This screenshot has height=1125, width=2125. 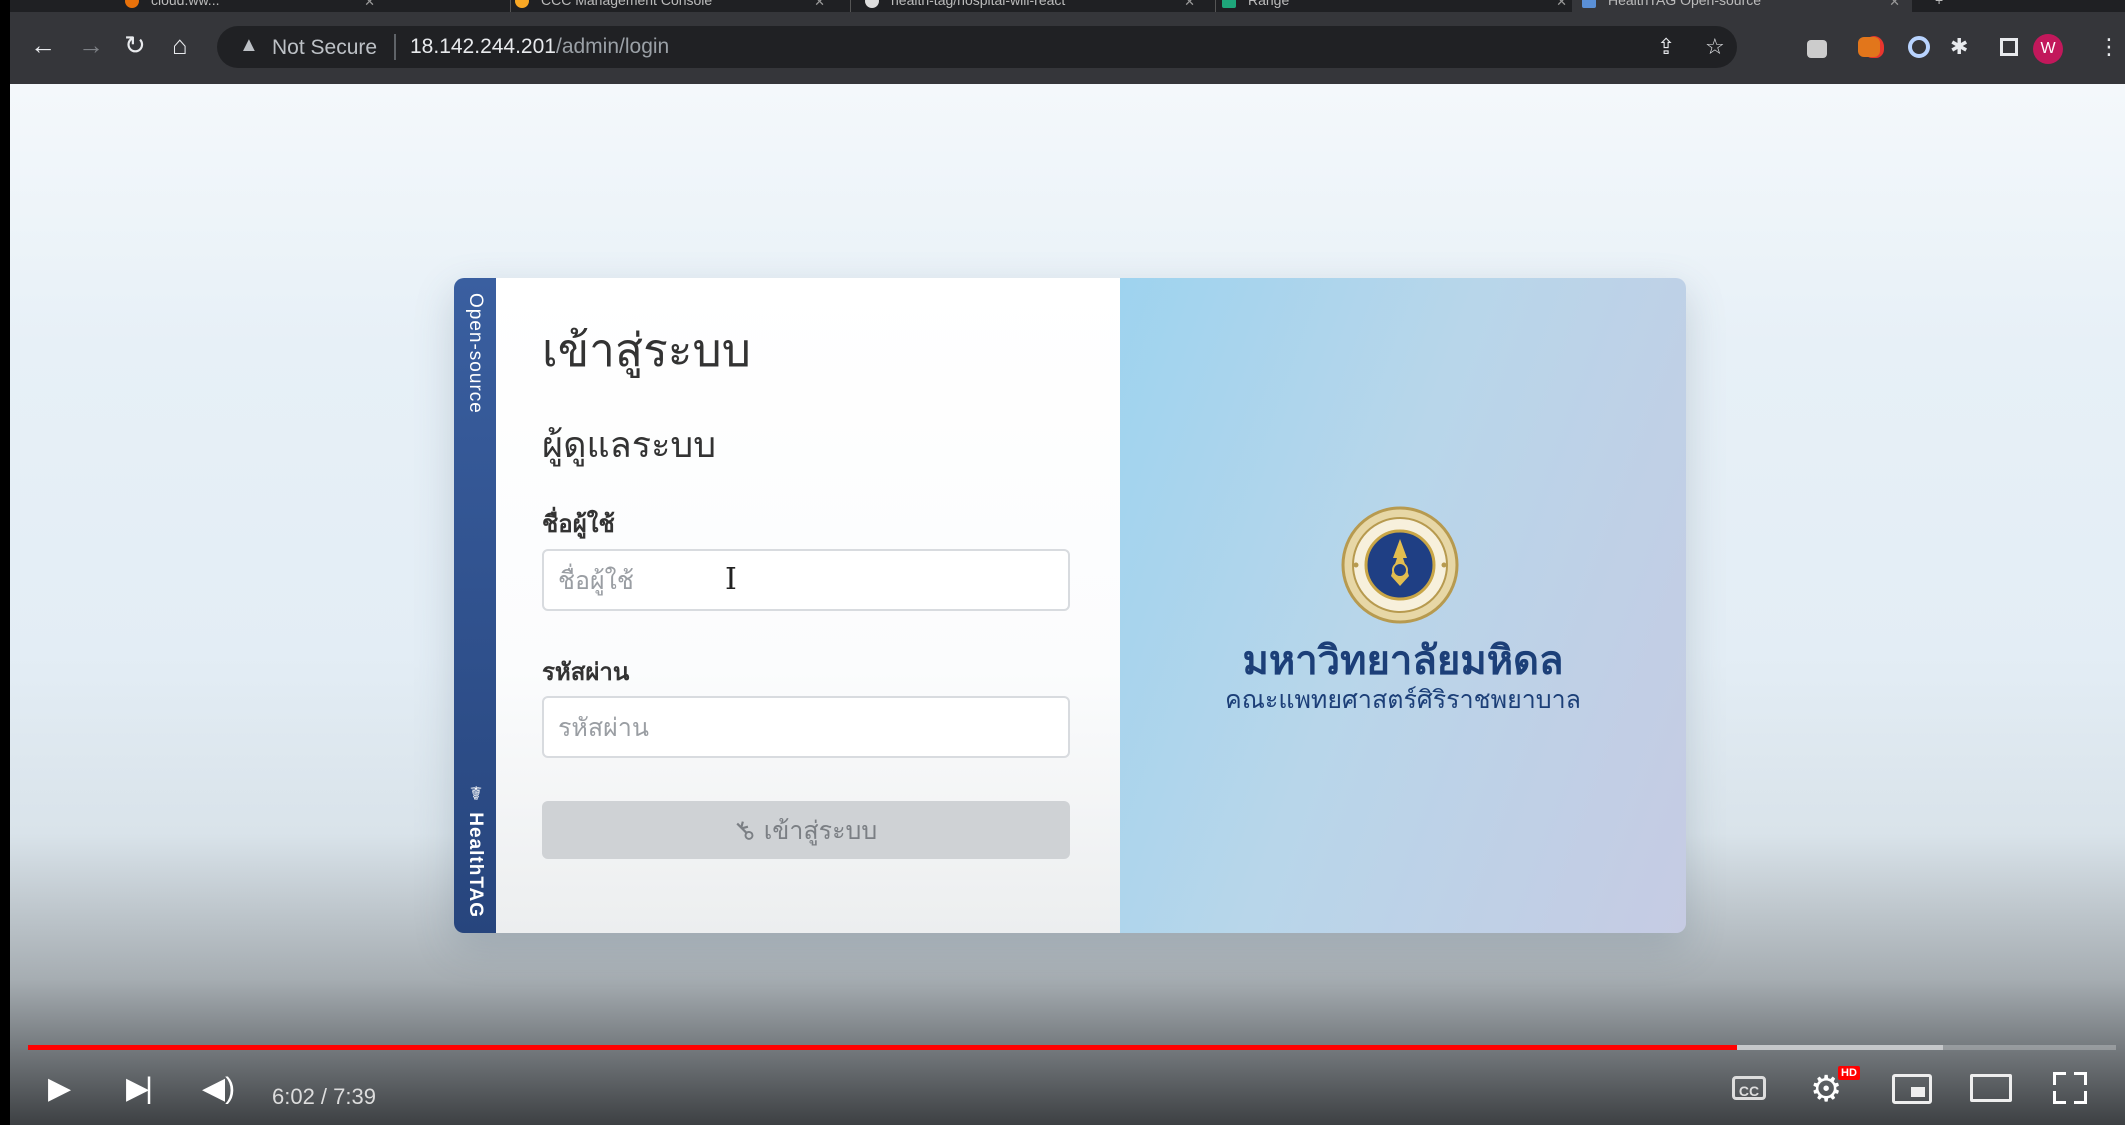 What do you see at coordinates (139, 1089) in the screenshot?
I see `next-video-icon: ▶︎|` at bounding box center [139, 1089].